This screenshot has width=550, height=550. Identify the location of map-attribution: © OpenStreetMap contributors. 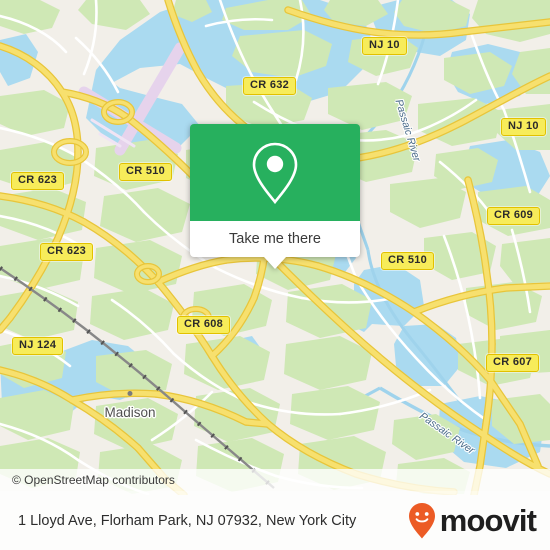
(275, 480).